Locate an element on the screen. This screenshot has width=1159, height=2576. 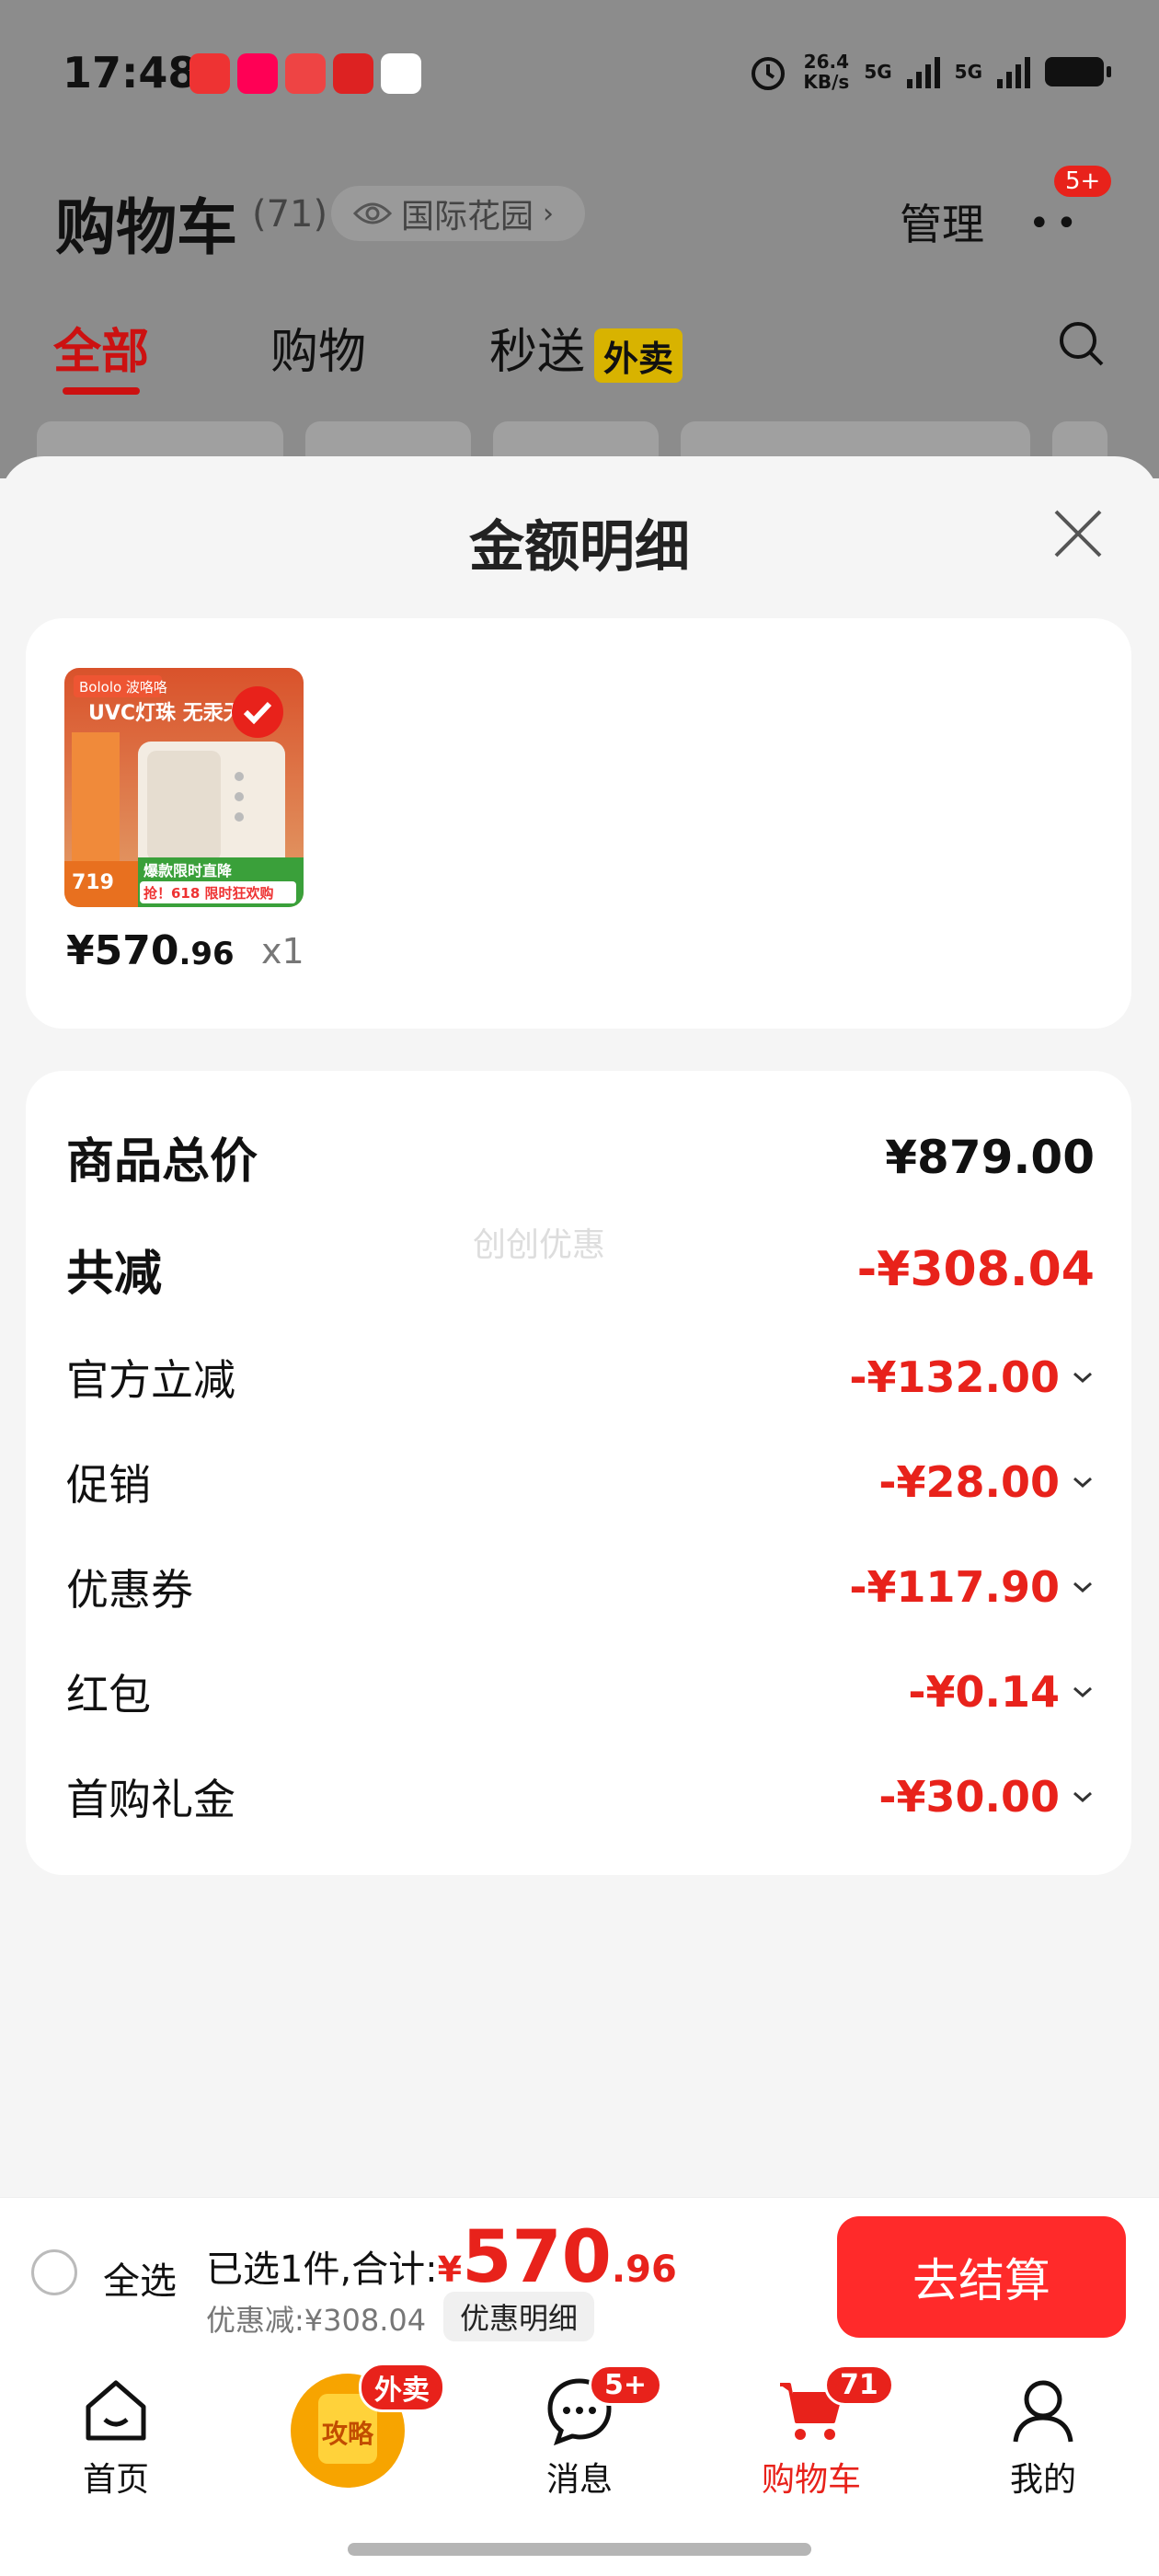
product-image-headline: UVC灯珠 无汞无 is located at coordinates (166, 713).